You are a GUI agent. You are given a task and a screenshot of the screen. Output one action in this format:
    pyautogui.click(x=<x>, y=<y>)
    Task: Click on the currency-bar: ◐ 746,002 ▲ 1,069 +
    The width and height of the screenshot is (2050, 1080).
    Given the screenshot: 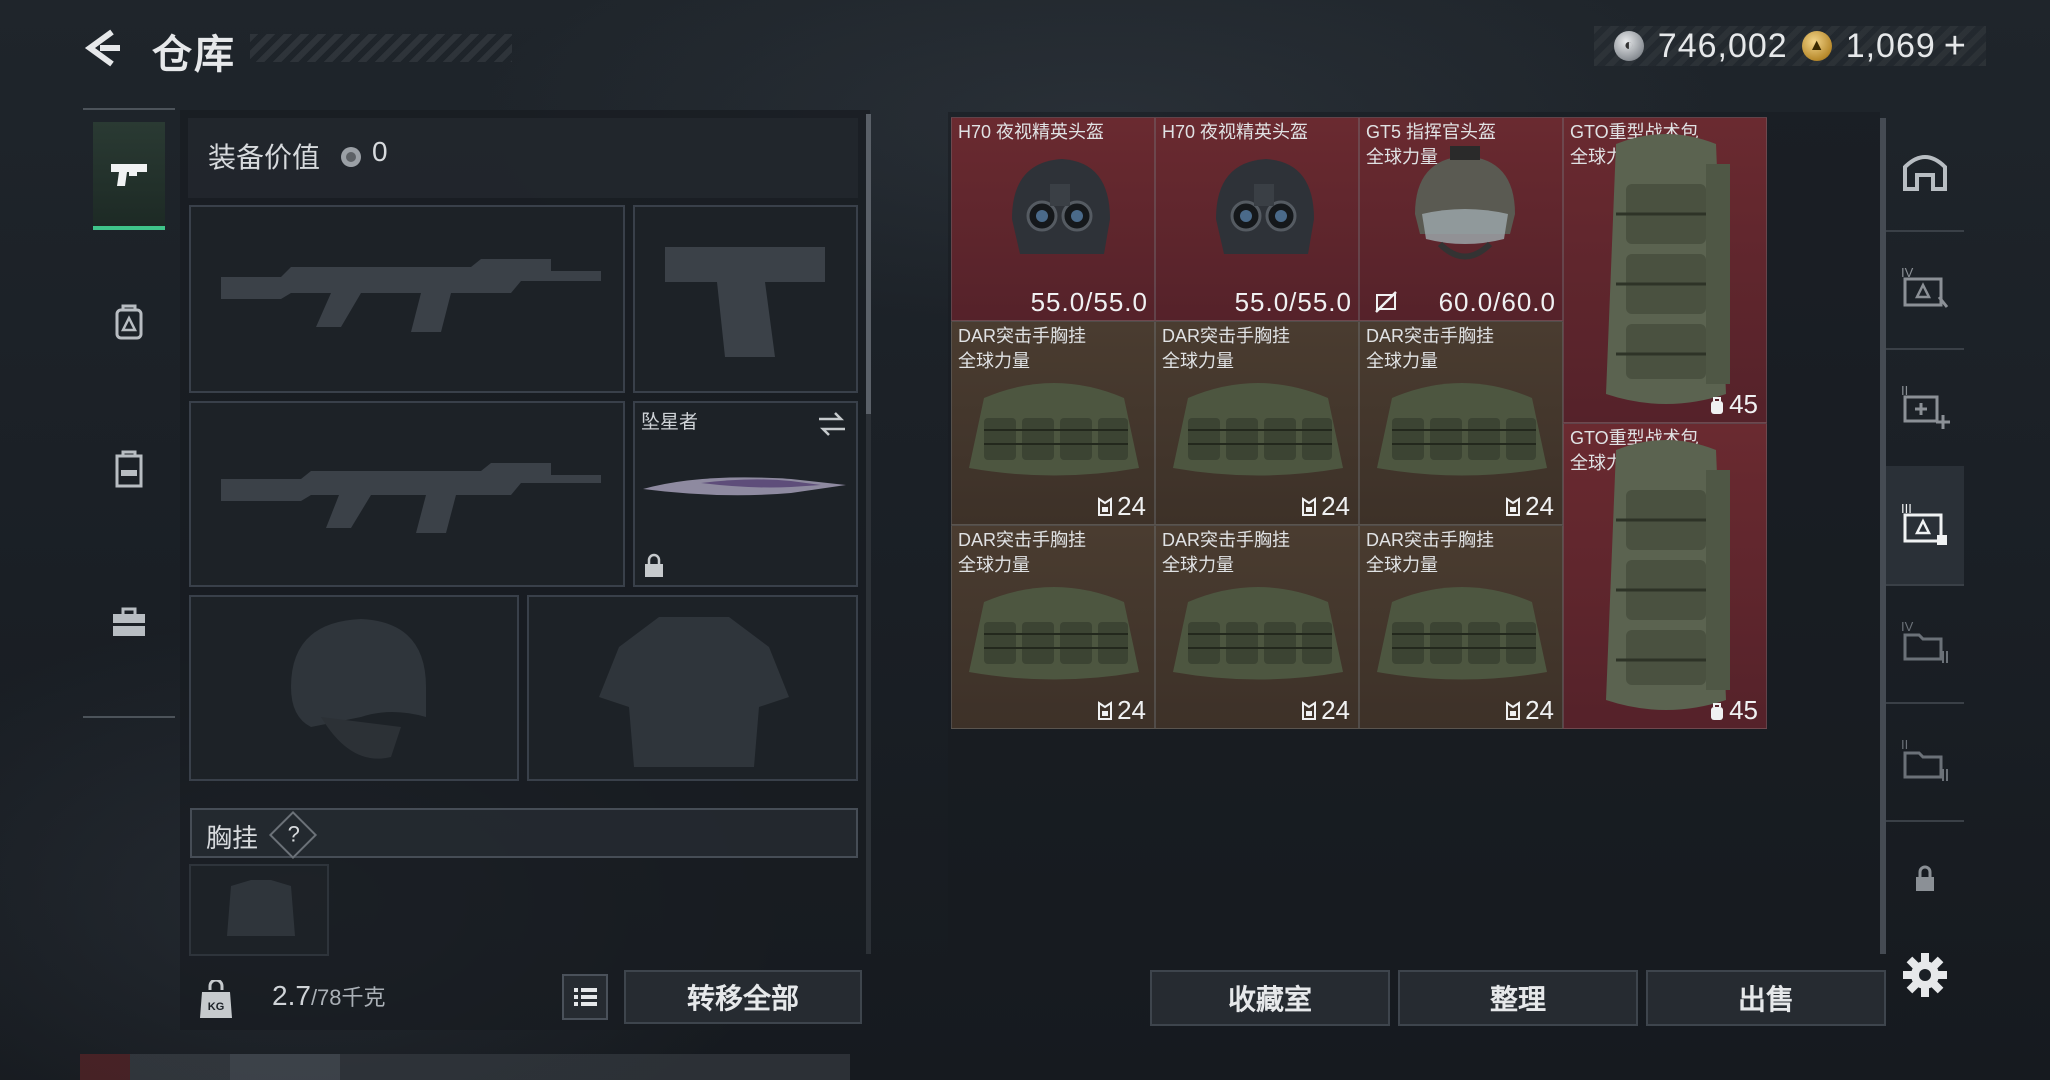 What is the action you would take?
    pyautogui.click(x=1789, y=46)
    